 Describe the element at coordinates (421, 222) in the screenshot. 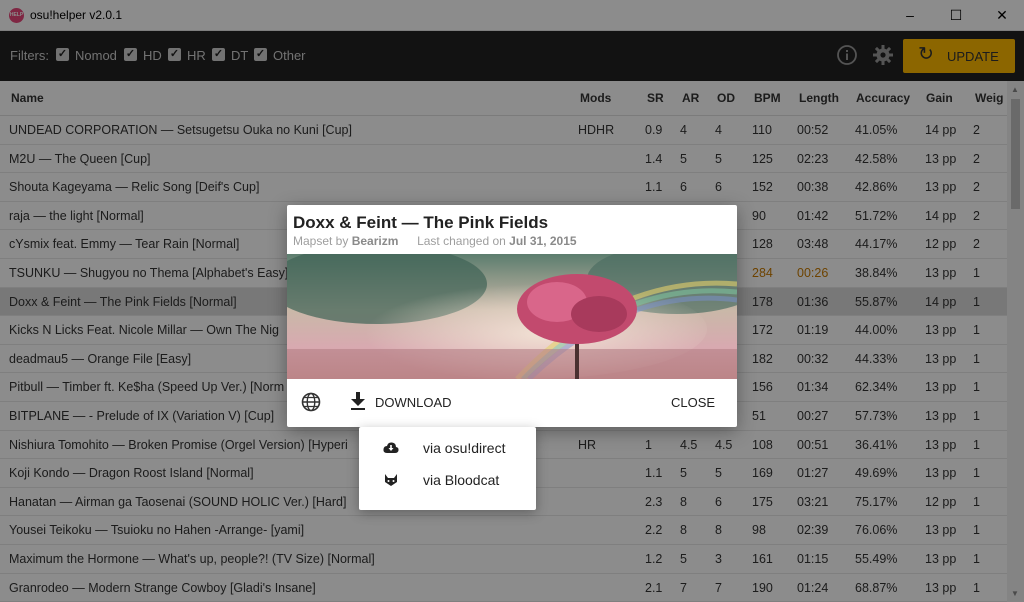

I see `dialog-title: Doxx & Feint — The Pink Fields` at that location.